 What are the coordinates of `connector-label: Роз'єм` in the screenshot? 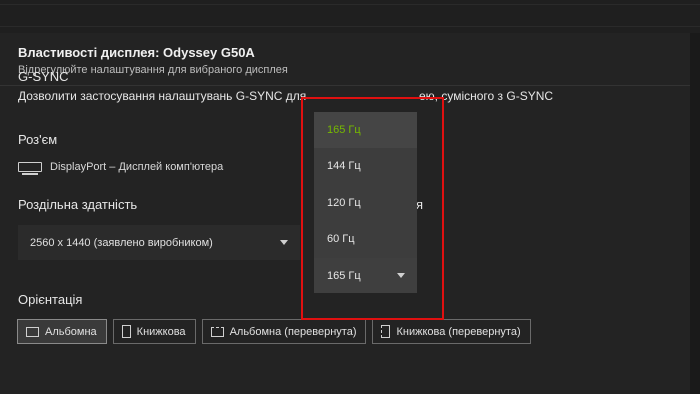 It's located at (38, 139).